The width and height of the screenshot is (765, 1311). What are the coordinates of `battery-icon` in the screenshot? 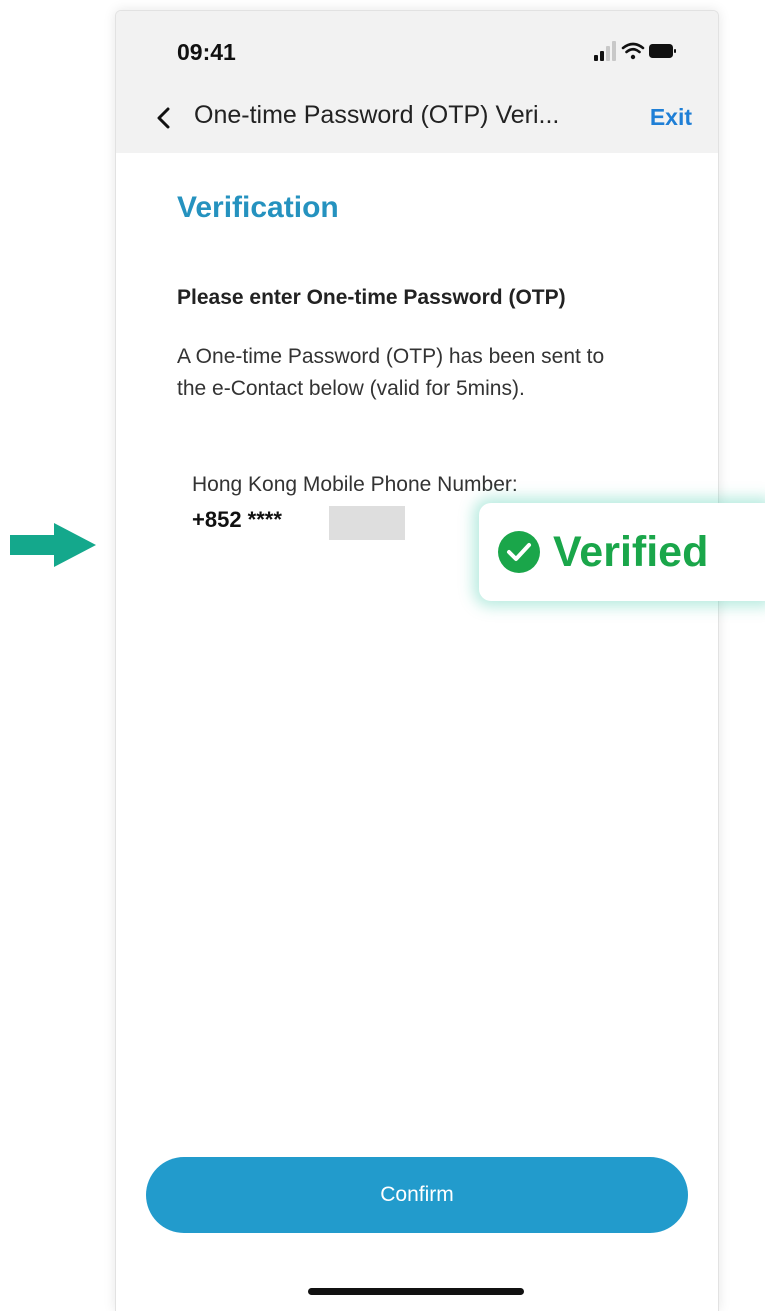 It's located at (662, 51).